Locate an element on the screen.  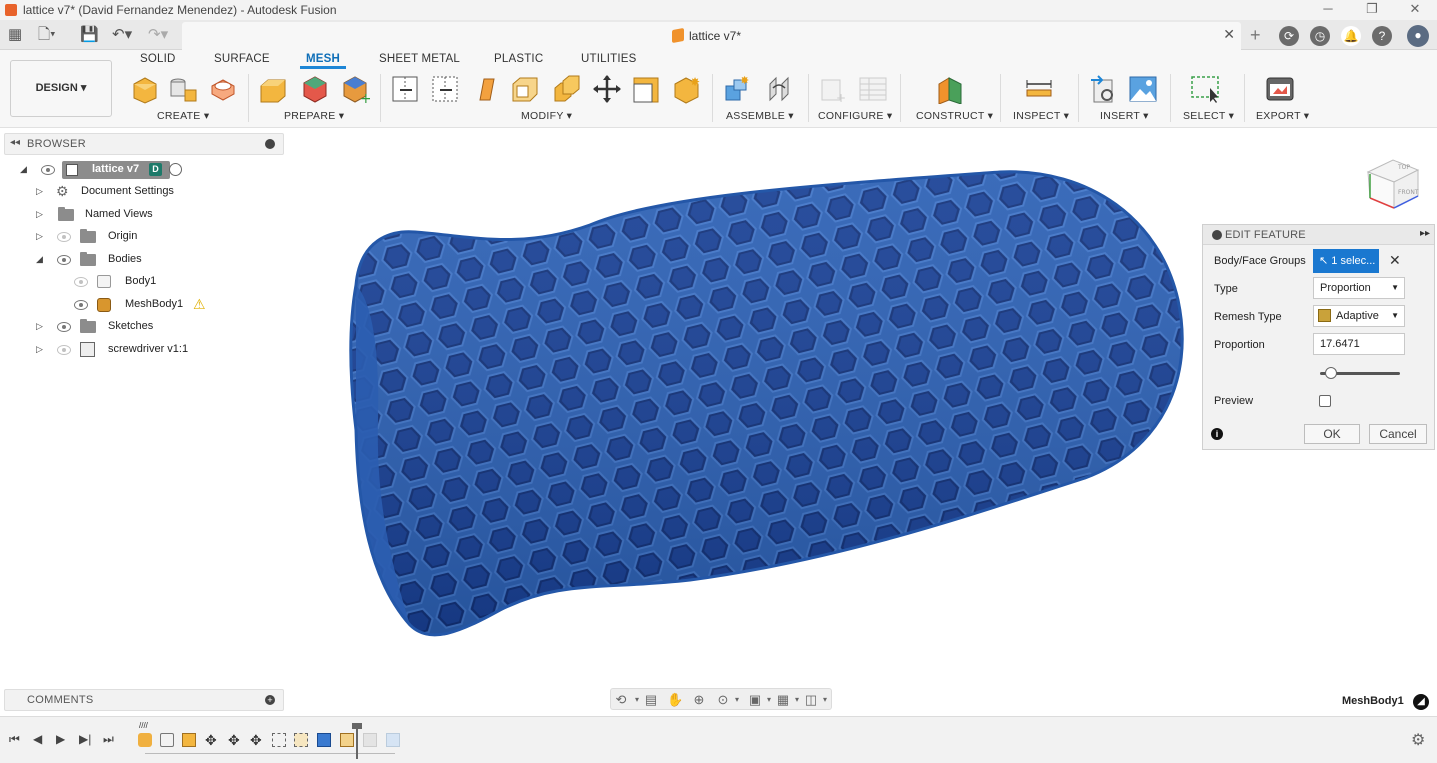
collapse-triangle-icon: ◢ is located at coordinates (23, 169).